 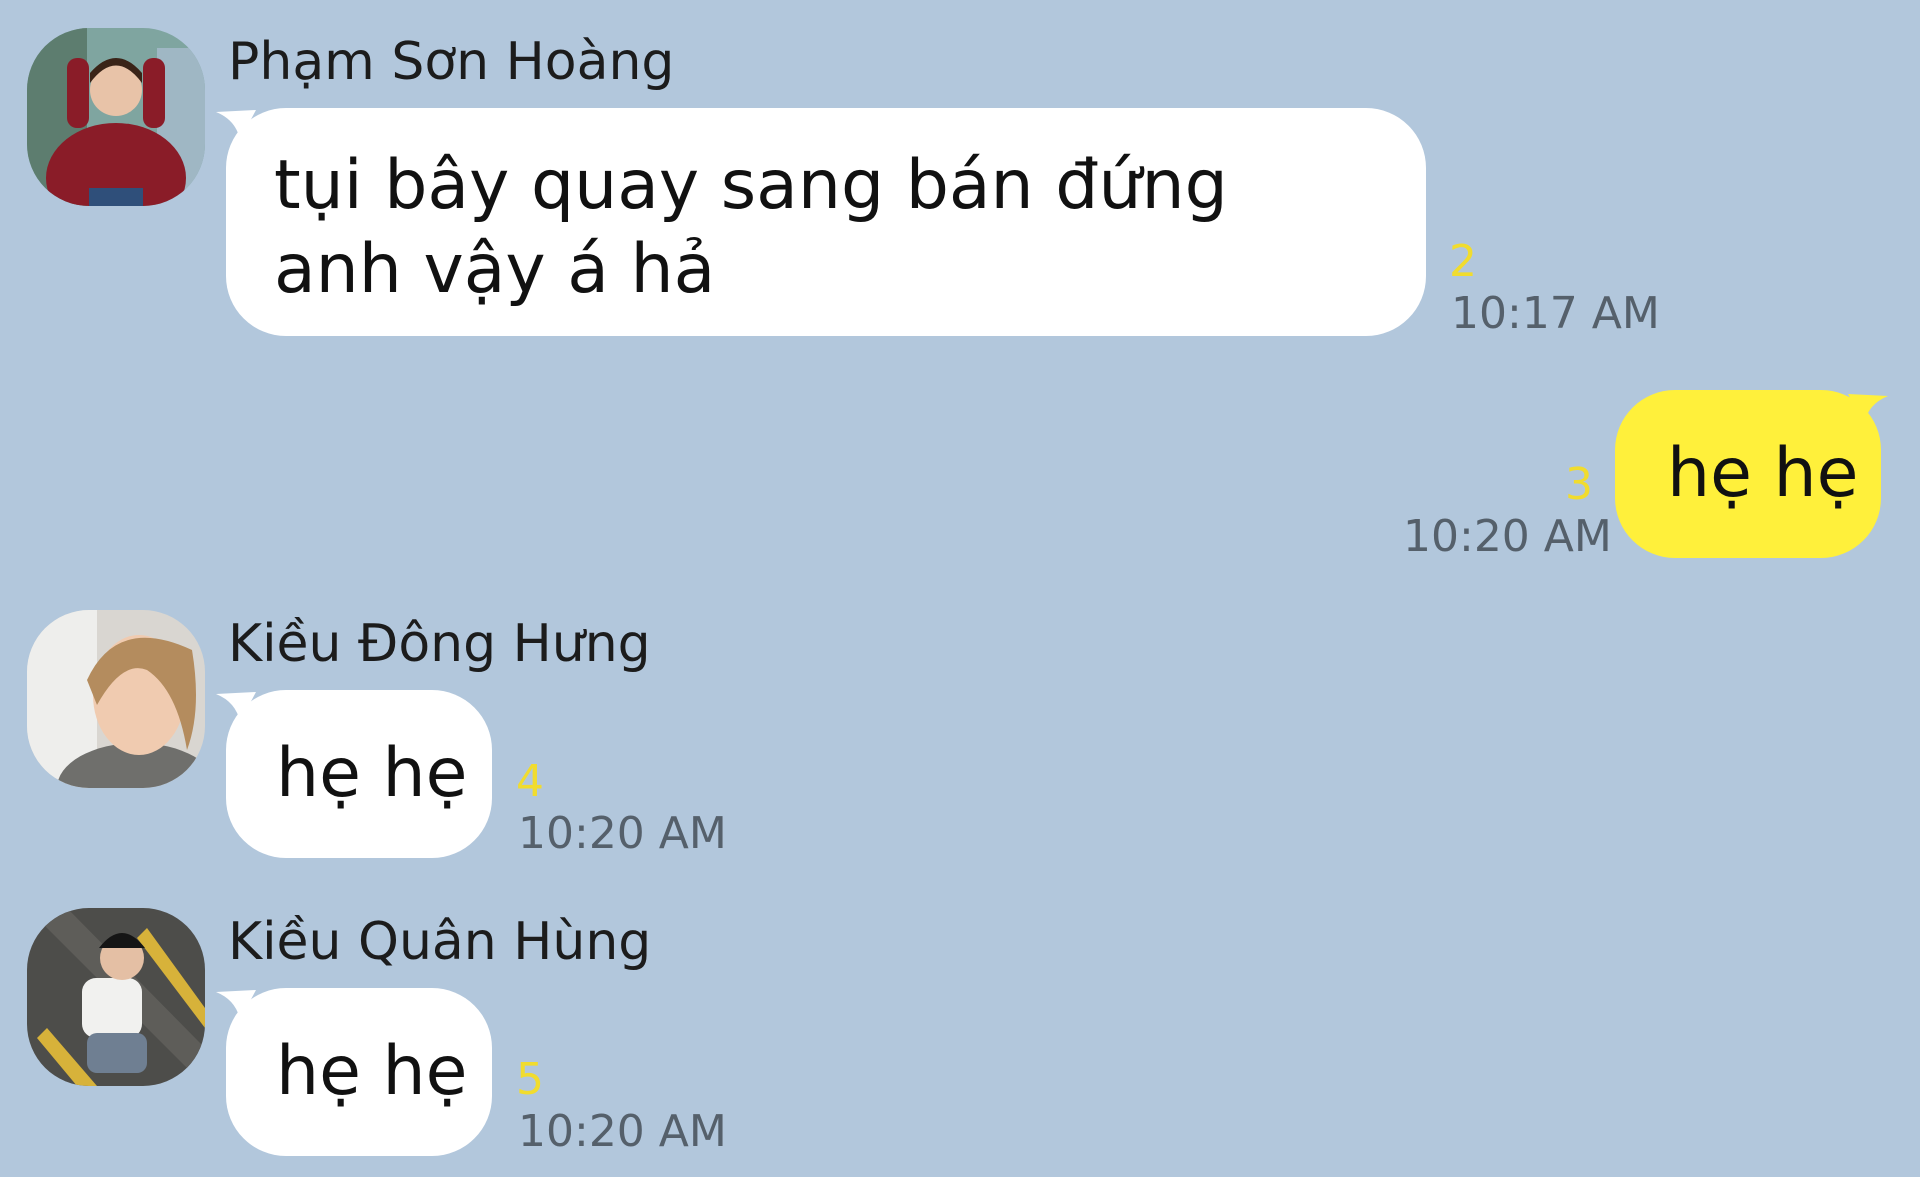 I want to click on sender-name: Kiều Quân Hùng, so click(x=440, y=942).